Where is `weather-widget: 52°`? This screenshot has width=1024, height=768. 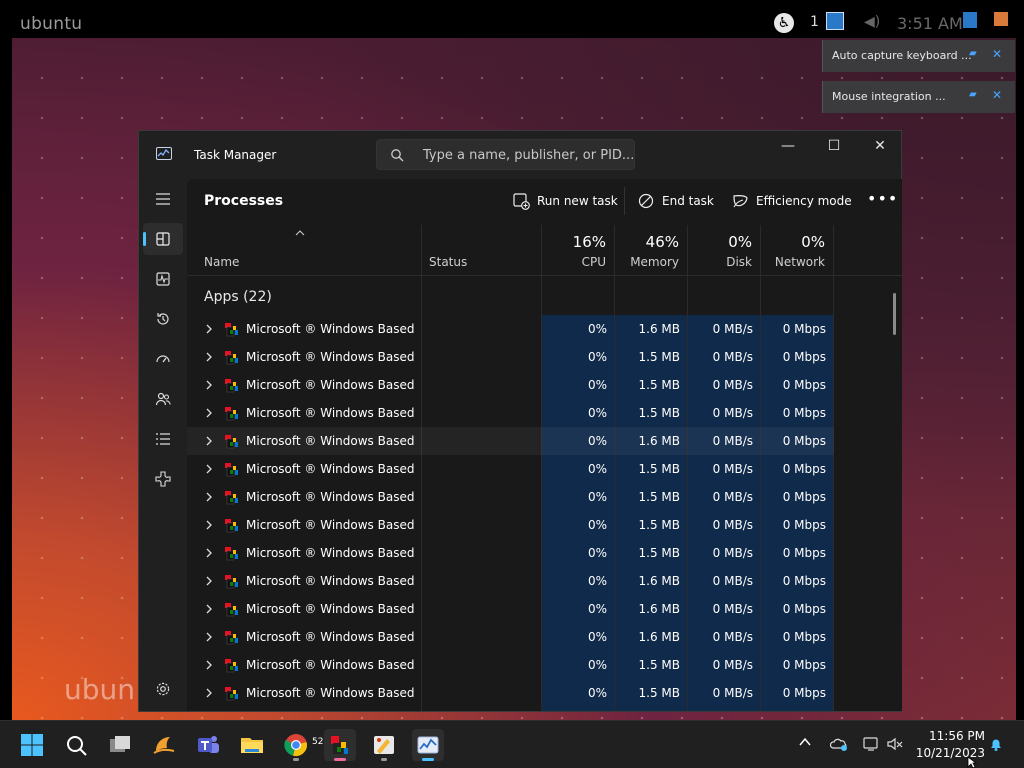 weather-widget: 52° is located at coordinates (238, 745).